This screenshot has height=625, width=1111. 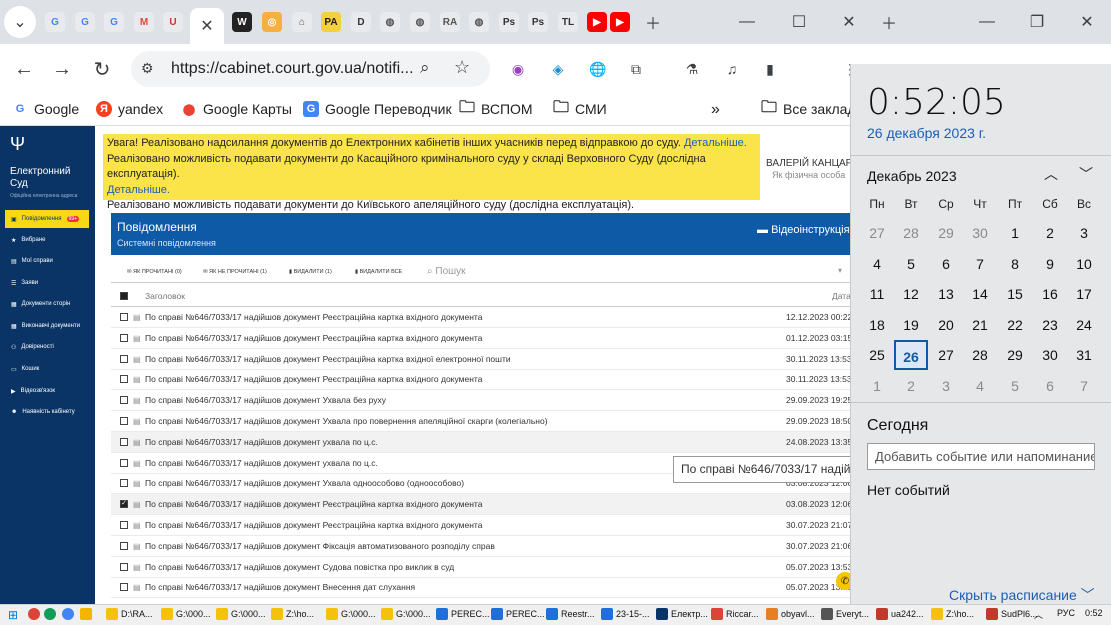 What do you see at coordinates (272, 22) in the screenshot?
I see `site-tab-icon: ◎` at bounding box center [272, 22].